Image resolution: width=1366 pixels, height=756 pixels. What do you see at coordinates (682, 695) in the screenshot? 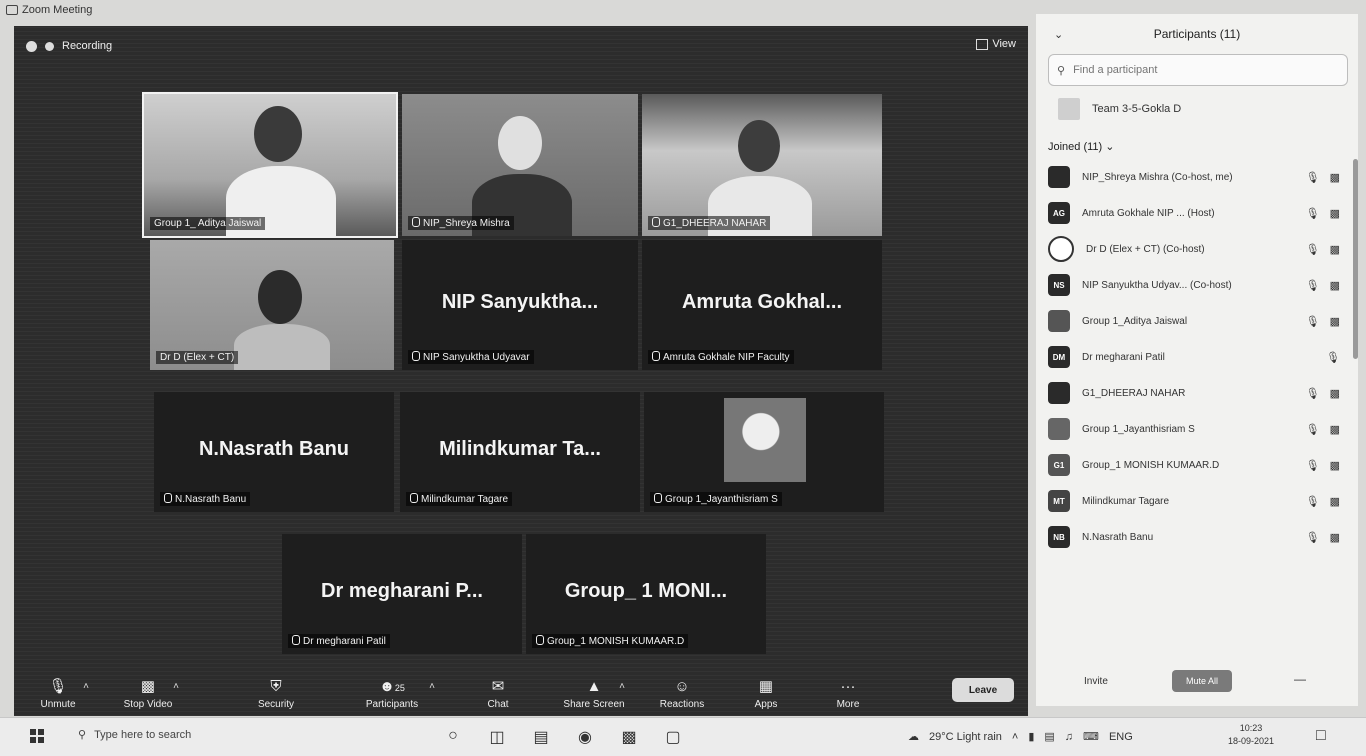
I see `reactions-button: ☺ Reactions` at bounding box center [682, 695].